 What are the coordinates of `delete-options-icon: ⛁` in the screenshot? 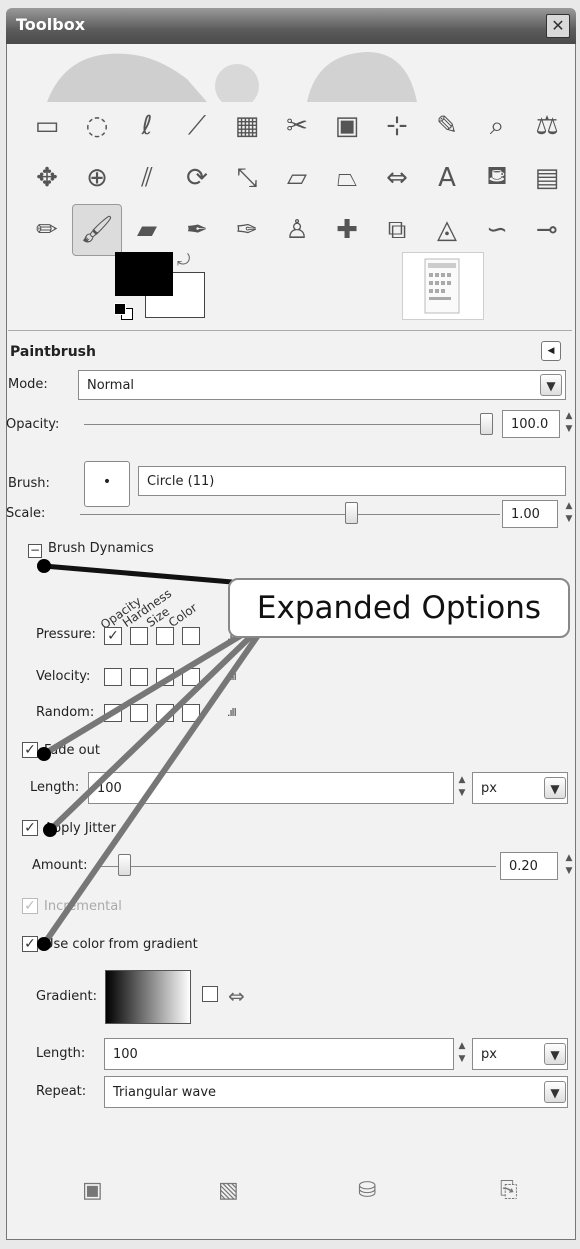 It's located at (367, 1190).